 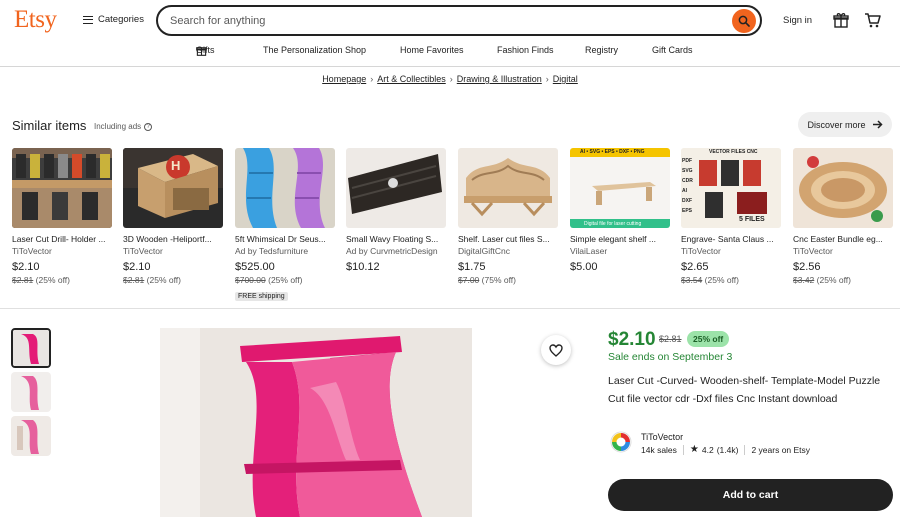 I want to click on discover-more-button: Discover more, so click(x=845, y=124).